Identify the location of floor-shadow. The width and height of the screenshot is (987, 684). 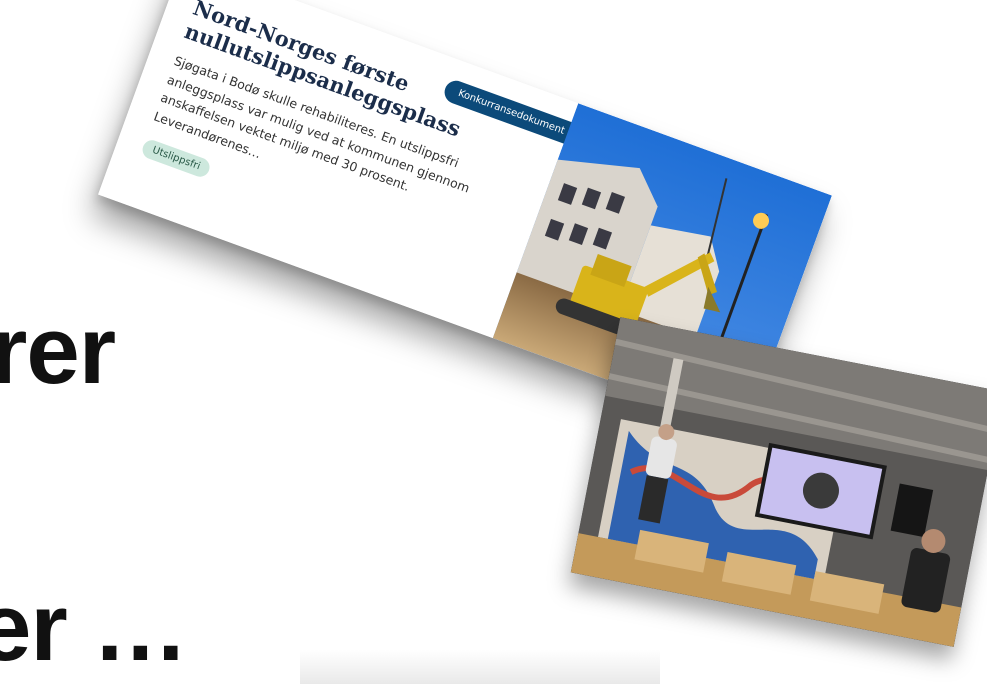
(480, 667).